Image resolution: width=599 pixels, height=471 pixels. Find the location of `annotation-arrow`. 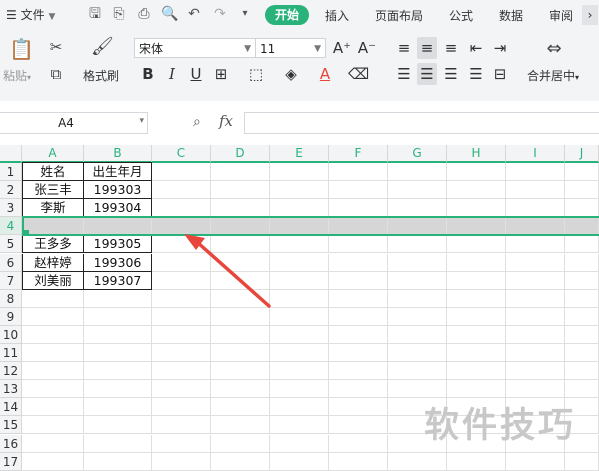

annotation-arrow is located at coordinates (227, 271).